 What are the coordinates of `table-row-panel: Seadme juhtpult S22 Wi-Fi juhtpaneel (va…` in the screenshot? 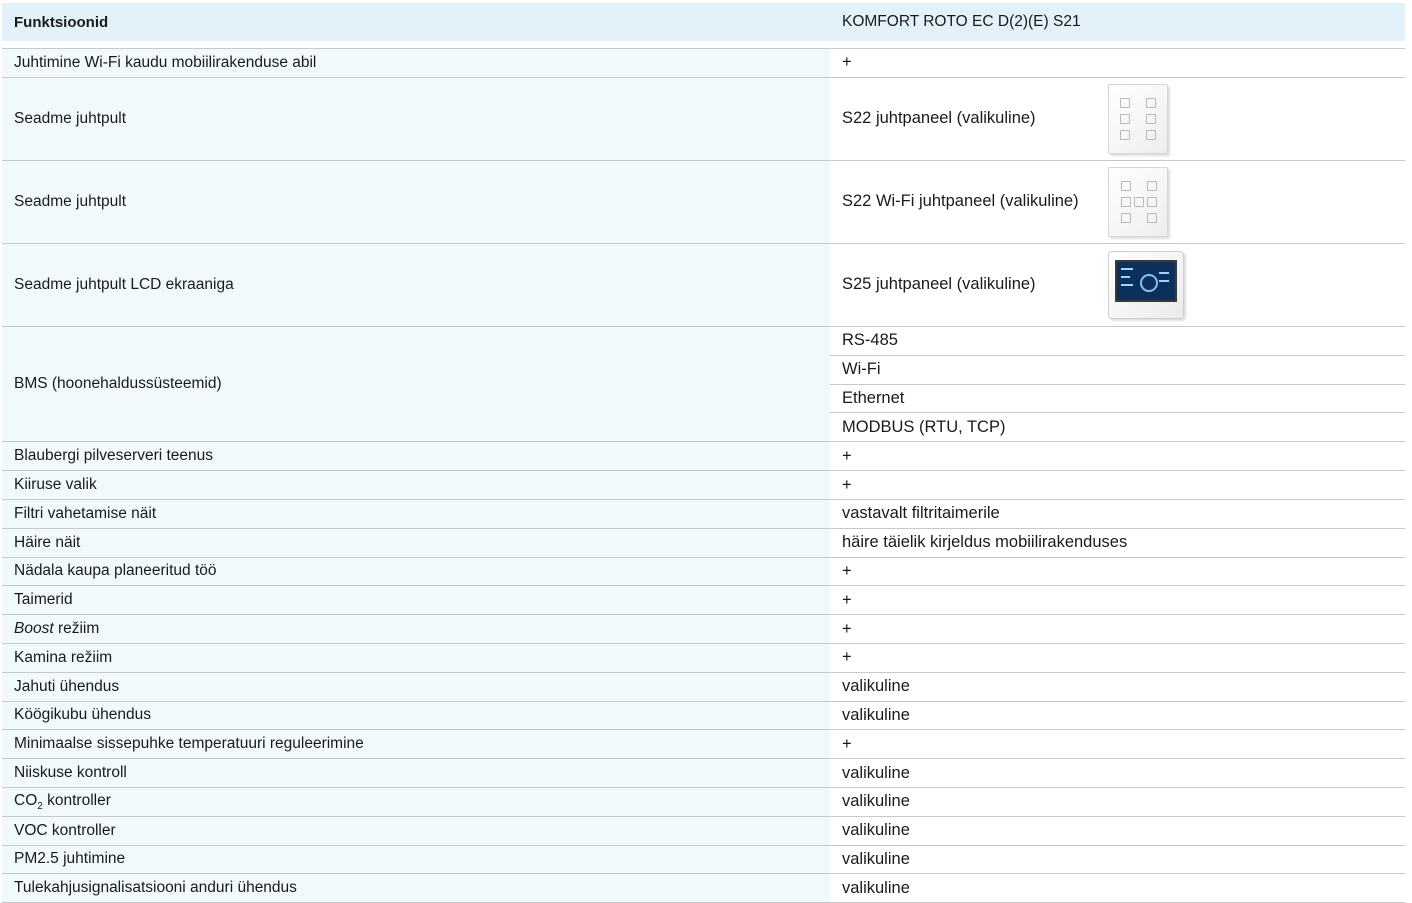 It's located at (703, 202).